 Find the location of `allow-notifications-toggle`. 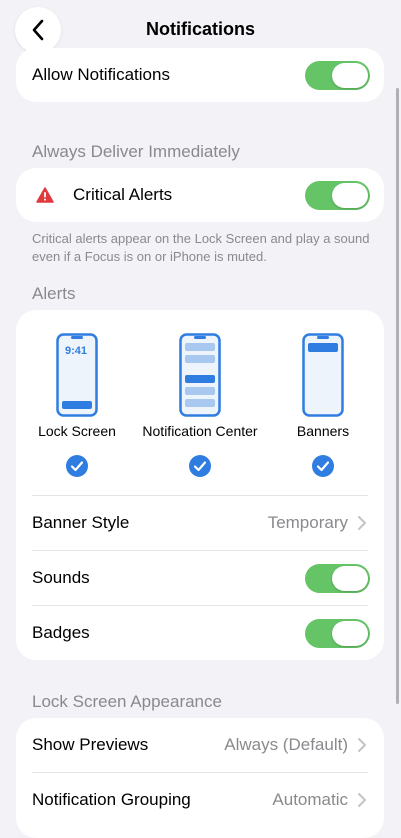

allow-notifications-toggle is located at coordinates (337, 75).